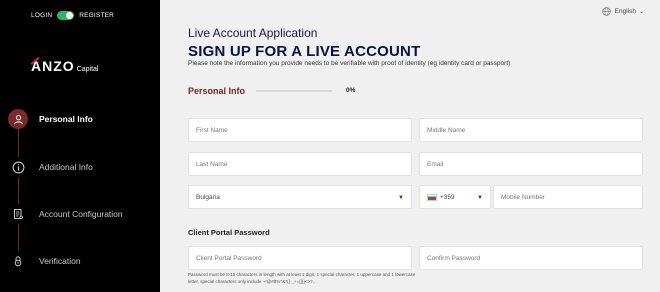  What do you see at coordinates (60, 261) in the screenshot?
I see `step-label: Verification` at bounding box center [60, 261].